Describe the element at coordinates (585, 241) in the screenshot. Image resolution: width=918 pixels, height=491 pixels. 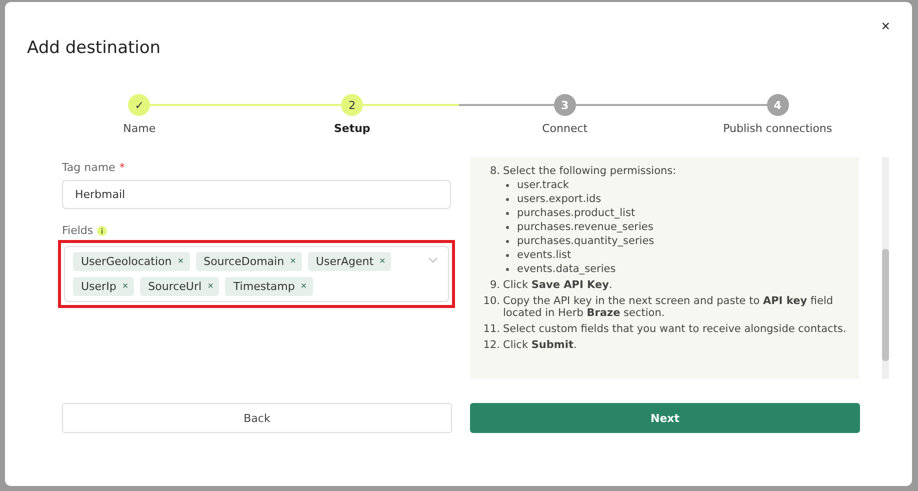
I see `permission-item: purchases.quantity_series` at that location.